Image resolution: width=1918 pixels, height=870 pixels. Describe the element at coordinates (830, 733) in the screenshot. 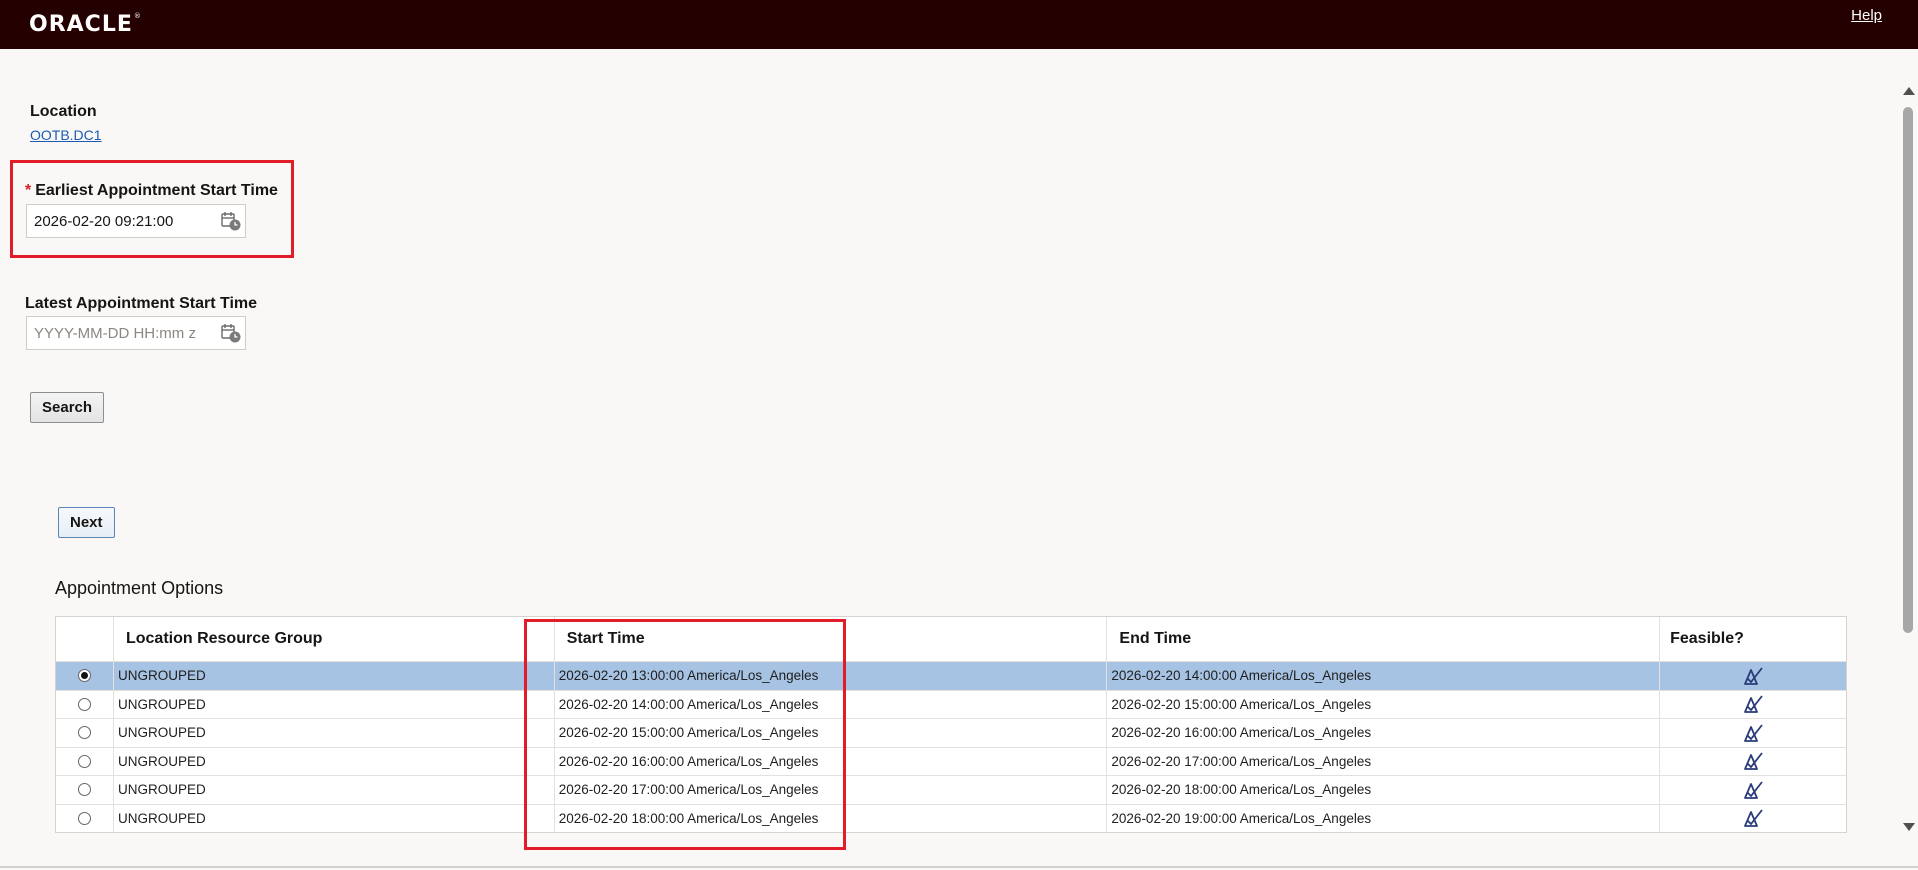

I see `start-time-cell: 2026-02-20 15:00:00 America/Los_Angeles` at that location.